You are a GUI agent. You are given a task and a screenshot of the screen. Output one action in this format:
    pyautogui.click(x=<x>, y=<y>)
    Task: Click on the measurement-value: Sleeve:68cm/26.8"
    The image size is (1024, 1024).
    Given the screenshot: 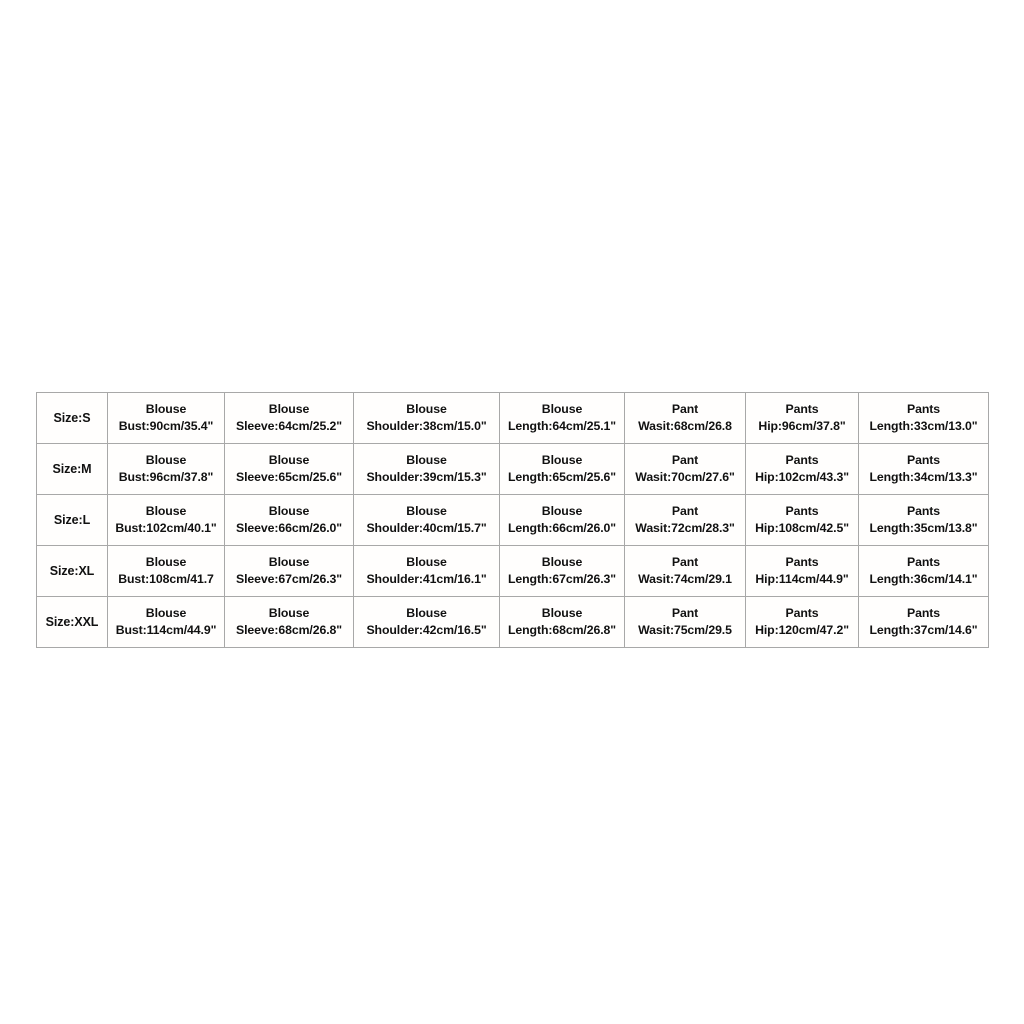 What is the action you would take?
    pyautogui.click(x=289, y=629)
    